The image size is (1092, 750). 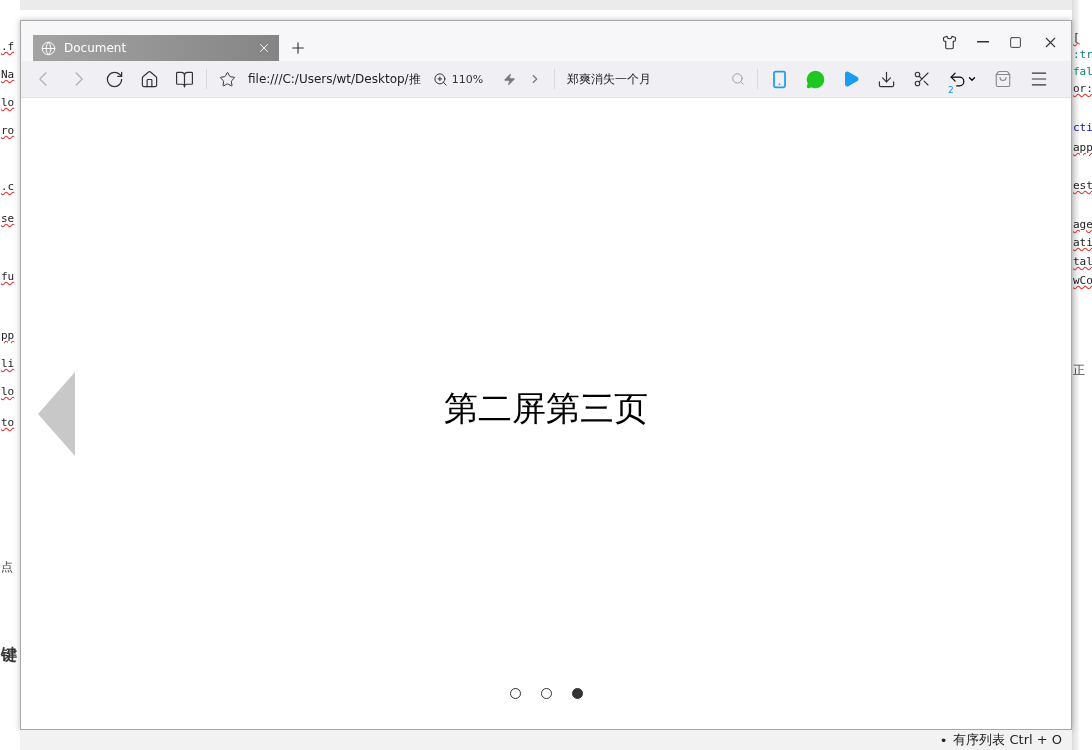 I want to click on code-fragment: or:, so click(x=1082, y=89).